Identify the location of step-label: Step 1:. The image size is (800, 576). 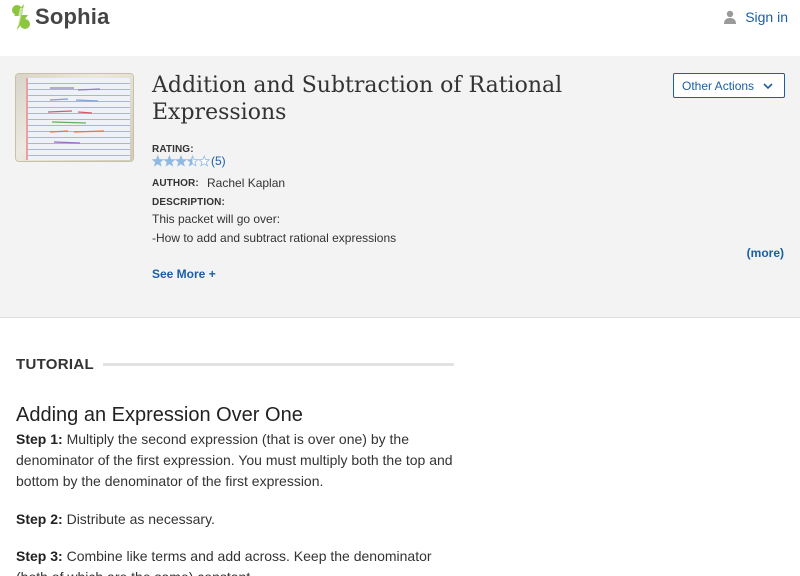
(39, 439).